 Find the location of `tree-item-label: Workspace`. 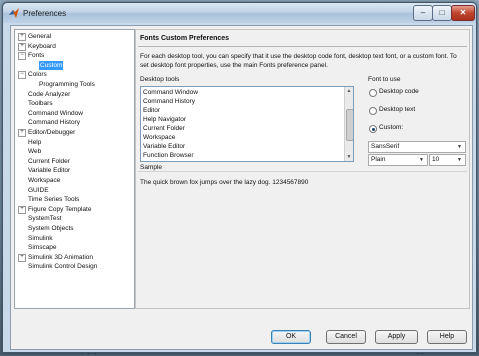

tree-item-label: Workspace is located at coordinates (44, 180).